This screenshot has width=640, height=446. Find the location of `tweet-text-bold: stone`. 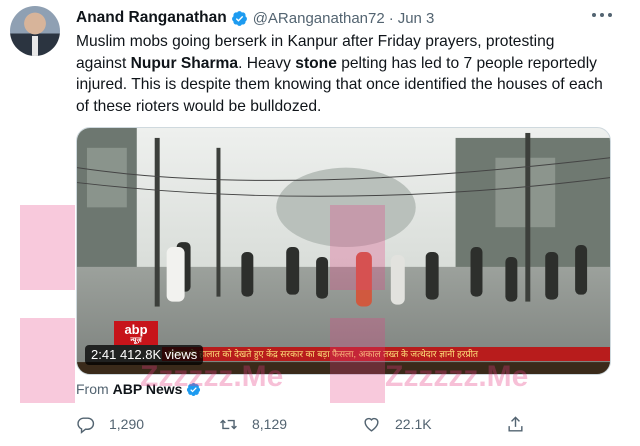

tweet-text-bold: stone is located at coordinates (316, 63).